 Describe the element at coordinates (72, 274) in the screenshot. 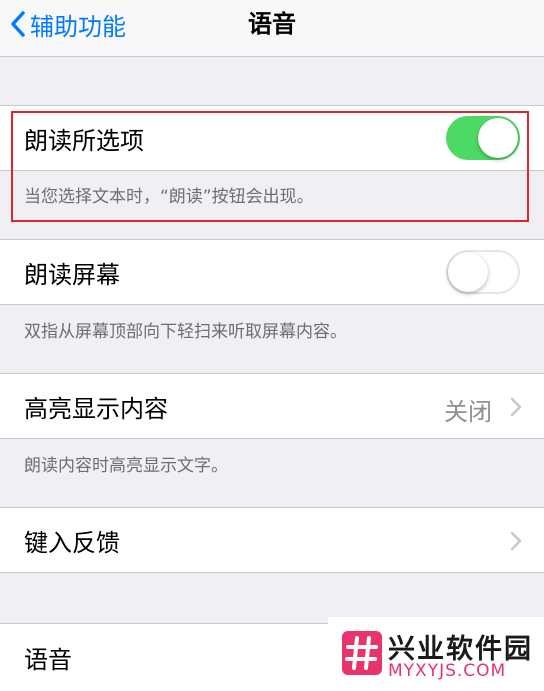

I see `speak-screen-label: 朗读屏幕` at that location.